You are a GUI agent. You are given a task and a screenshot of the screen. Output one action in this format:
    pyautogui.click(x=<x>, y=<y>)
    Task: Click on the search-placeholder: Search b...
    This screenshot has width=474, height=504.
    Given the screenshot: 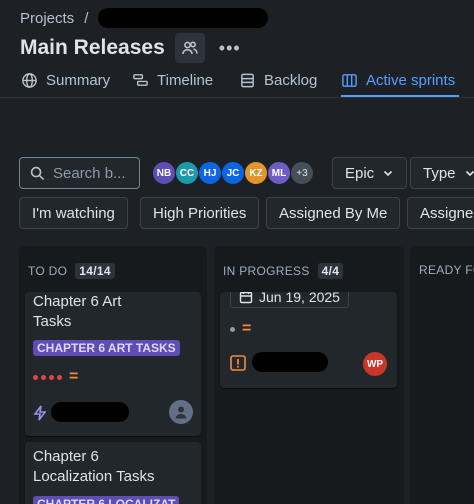 What is the action you would take?
    pyautogui.click(x=89, y=173)
    